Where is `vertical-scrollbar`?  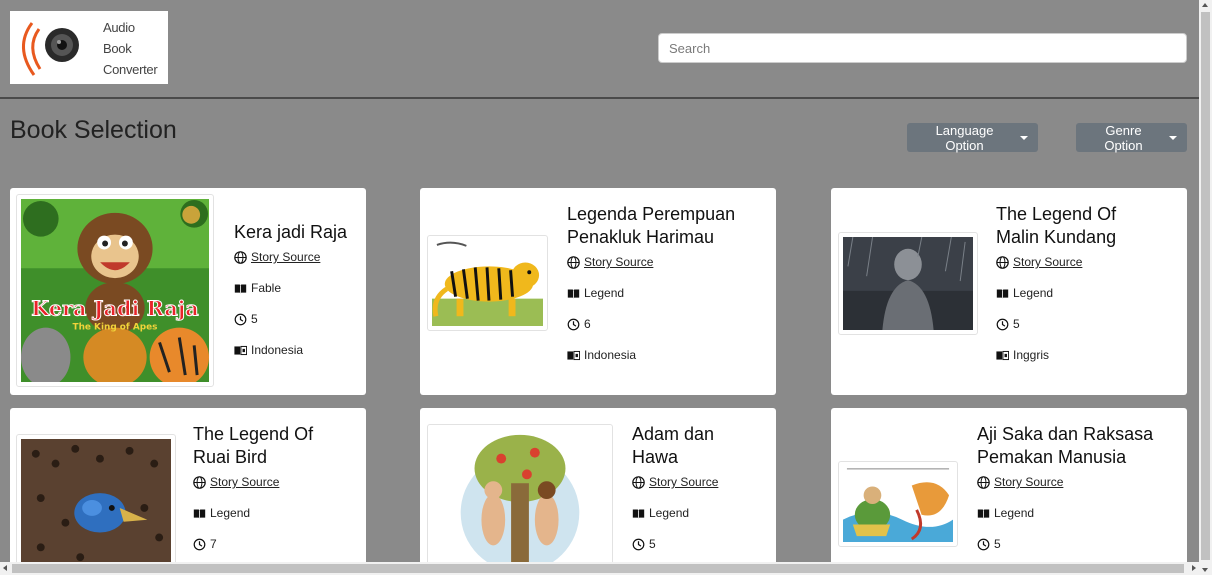 vertical-scrollbar is located at coordinates (1205, 287).